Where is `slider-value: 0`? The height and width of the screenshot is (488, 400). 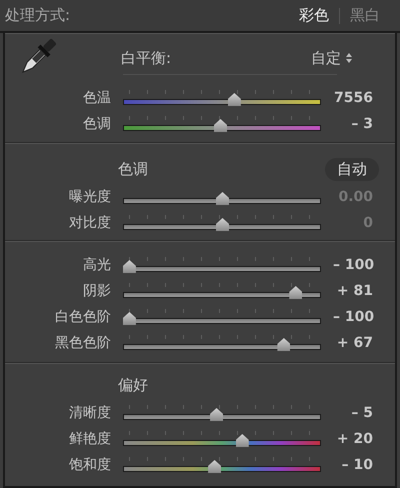 slider-value: 0 is located at coordinates (367, 223).